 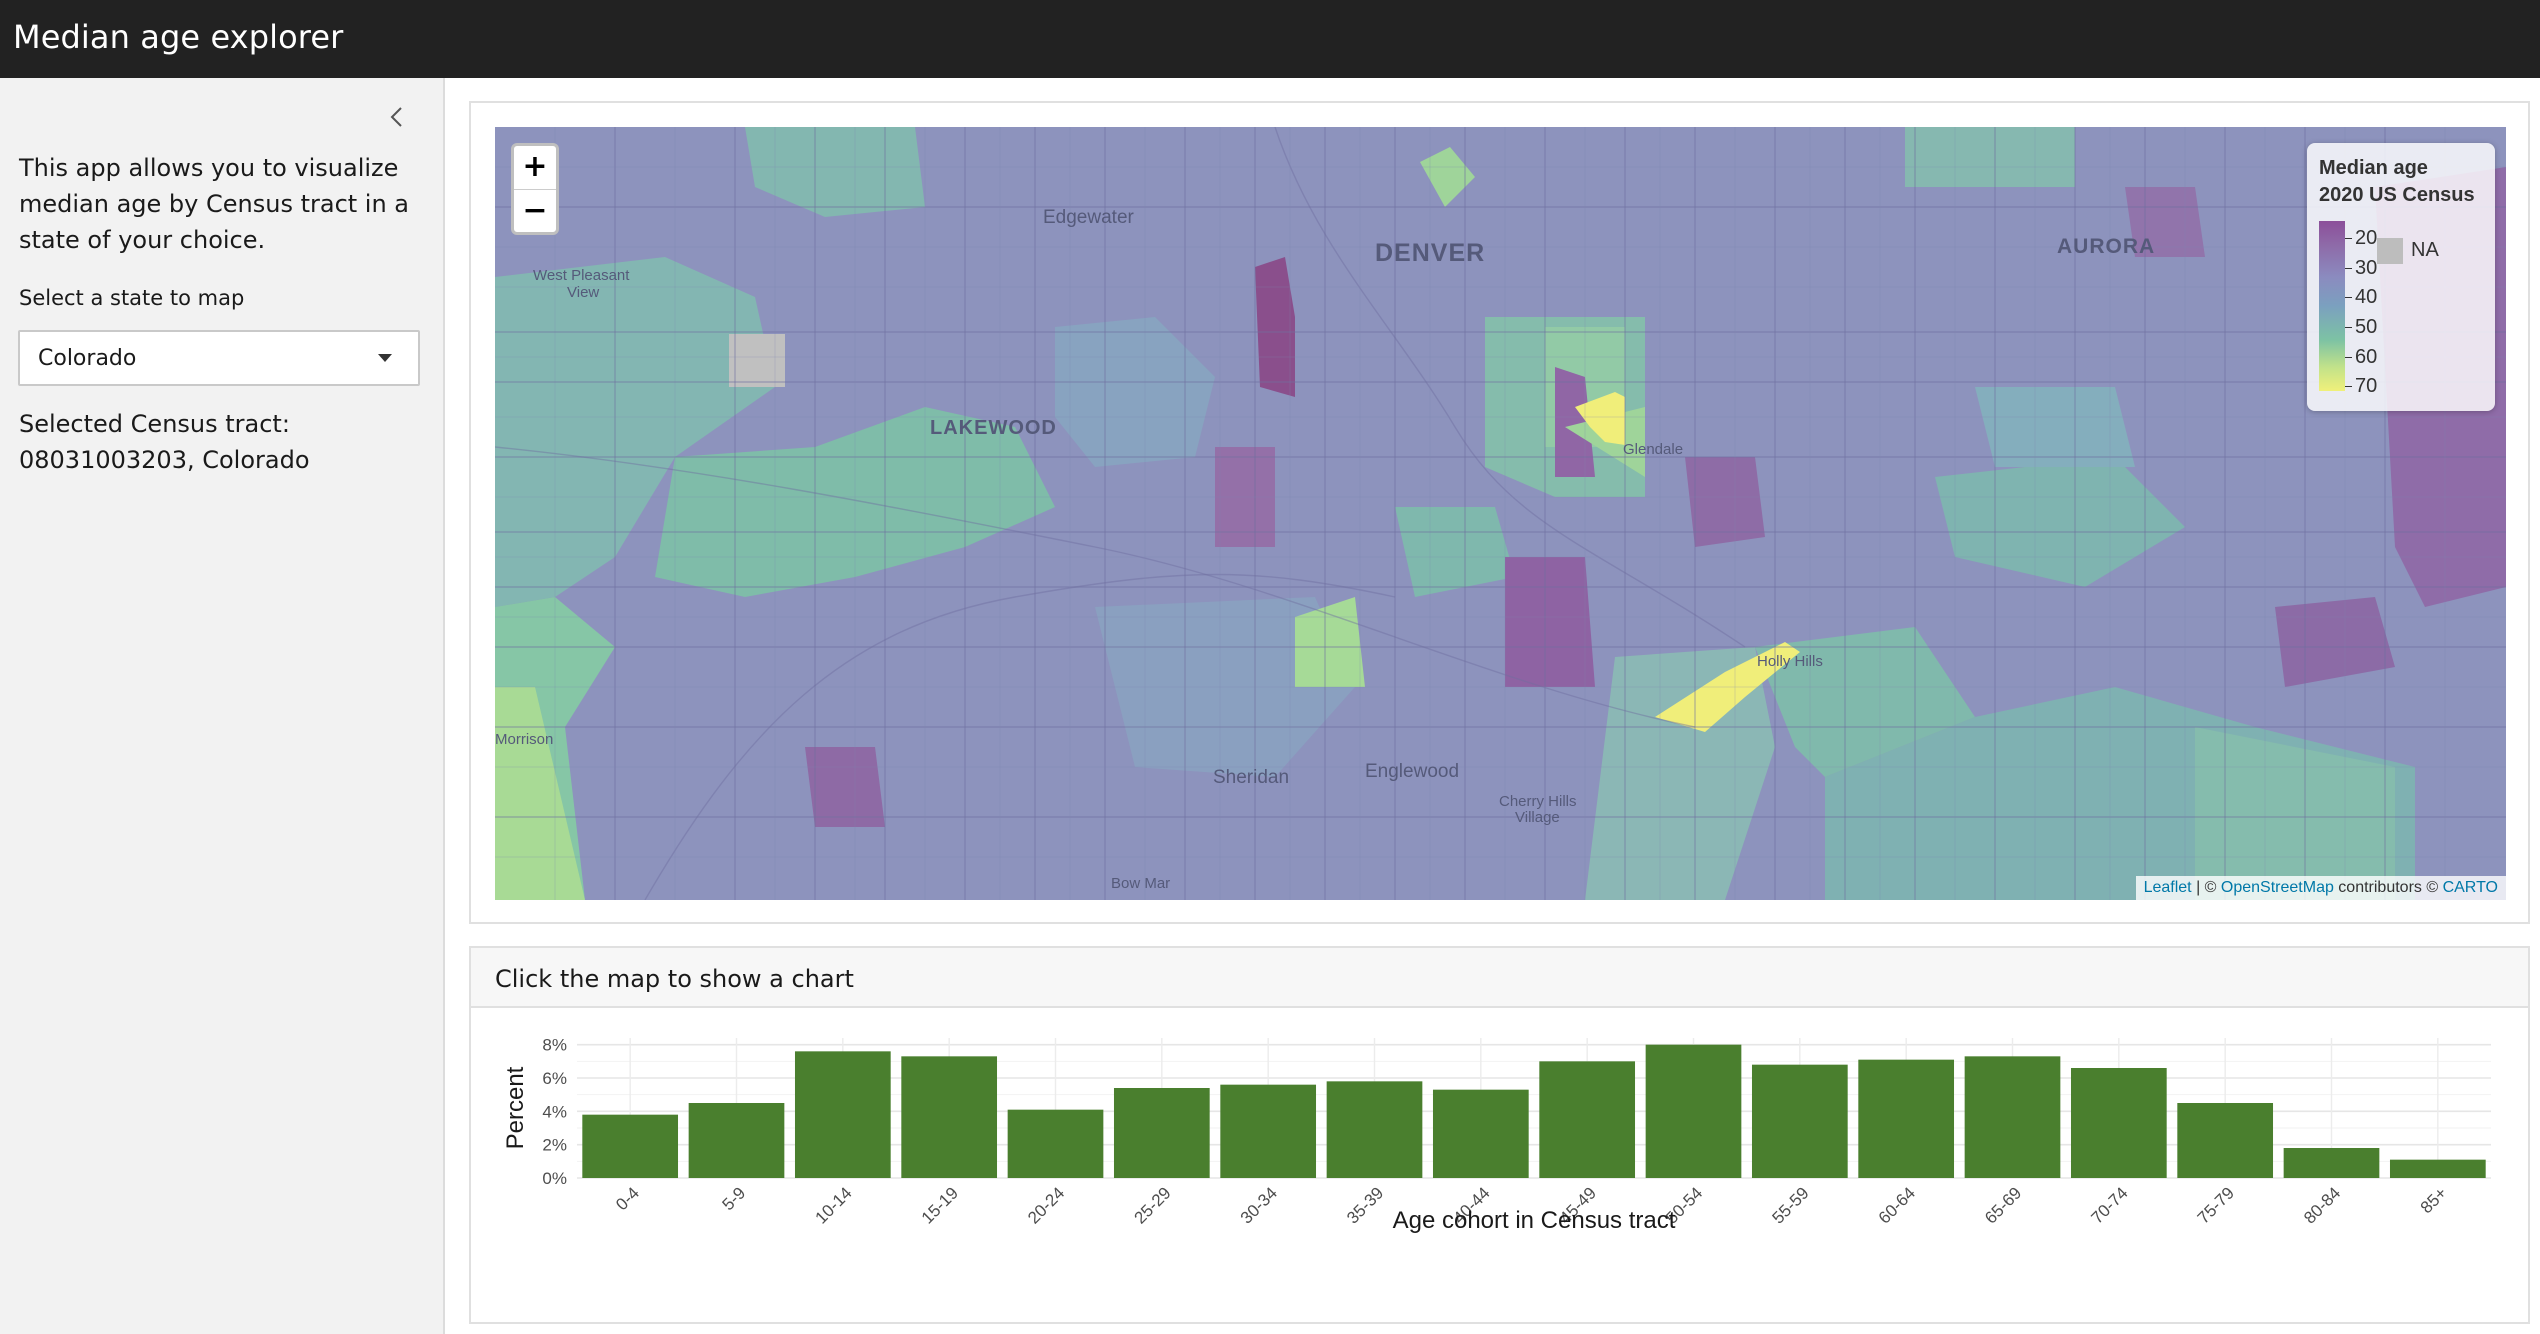 I want to click on legend-tick-label: 30, so click(x=2366, y=268).